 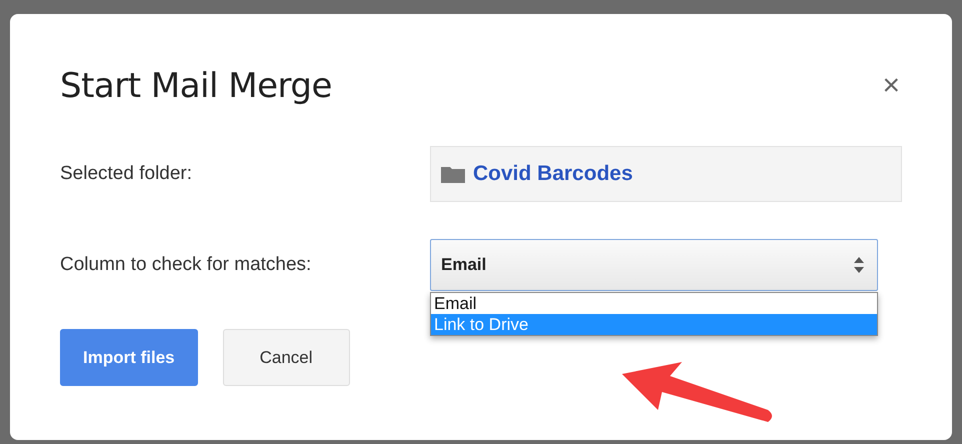 I want to click on dropdown-option: Link to Drive, so click(x=654, y=324).